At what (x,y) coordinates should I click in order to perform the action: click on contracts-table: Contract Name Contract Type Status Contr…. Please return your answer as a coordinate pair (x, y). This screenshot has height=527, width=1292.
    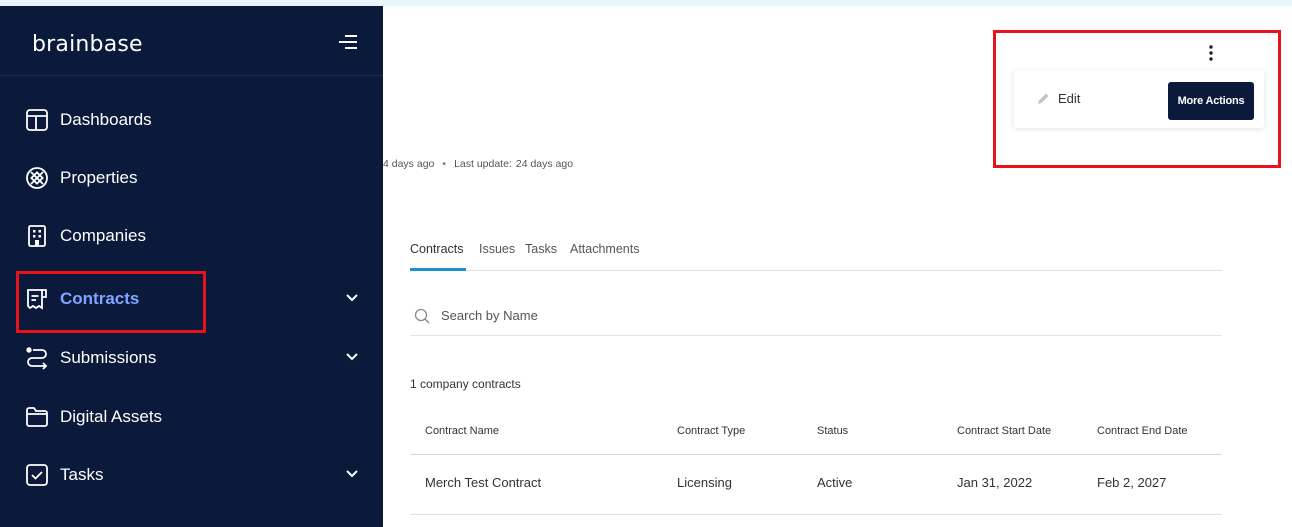
    Looking at the image, I should click on (816, 462).